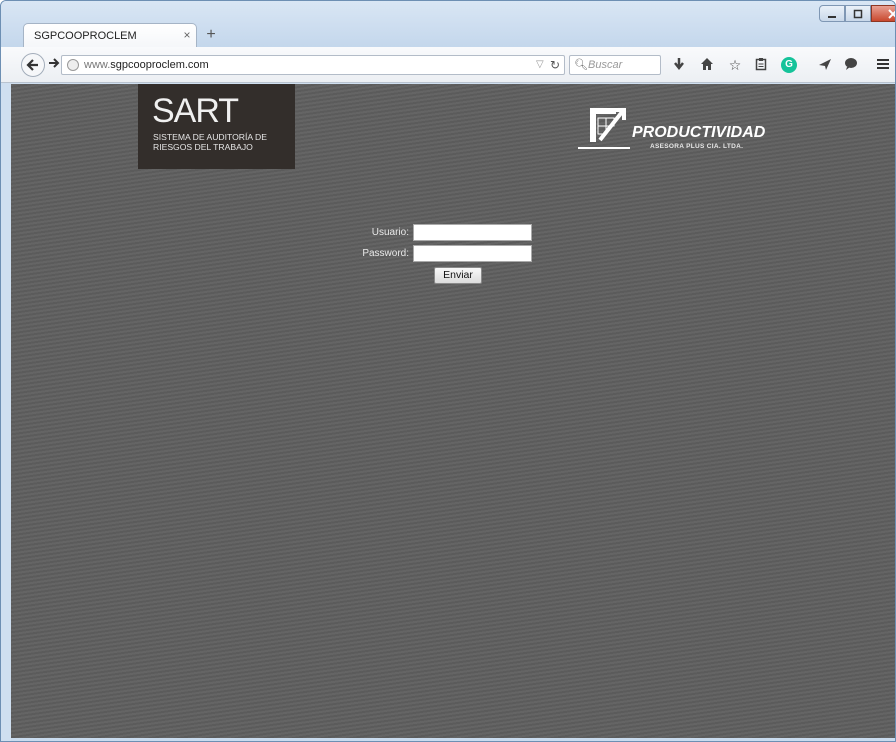 This screenshot has width=896, height=742. What do you see at coordinates (707, 65) in the screenshot?
I see `home-icon` at bounding box center [707, 65].